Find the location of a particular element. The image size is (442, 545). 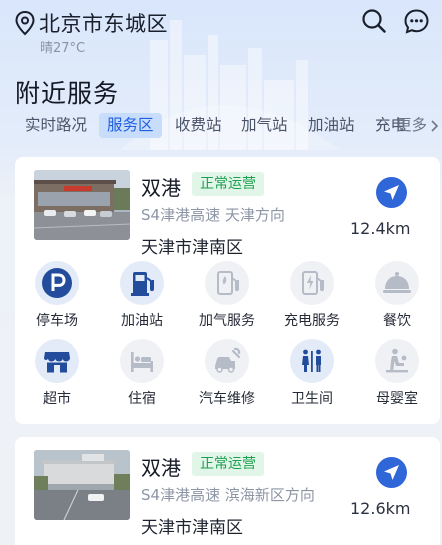

service-label: 卫生间 is located at coordinates (312, 399).